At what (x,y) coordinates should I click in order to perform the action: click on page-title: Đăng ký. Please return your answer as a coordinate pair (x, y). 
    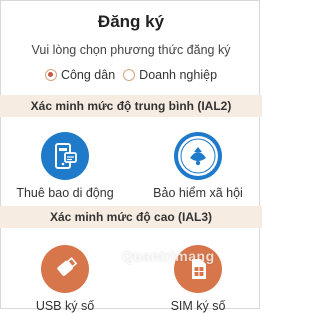
    Looking at the image, I should click on (131, 21).